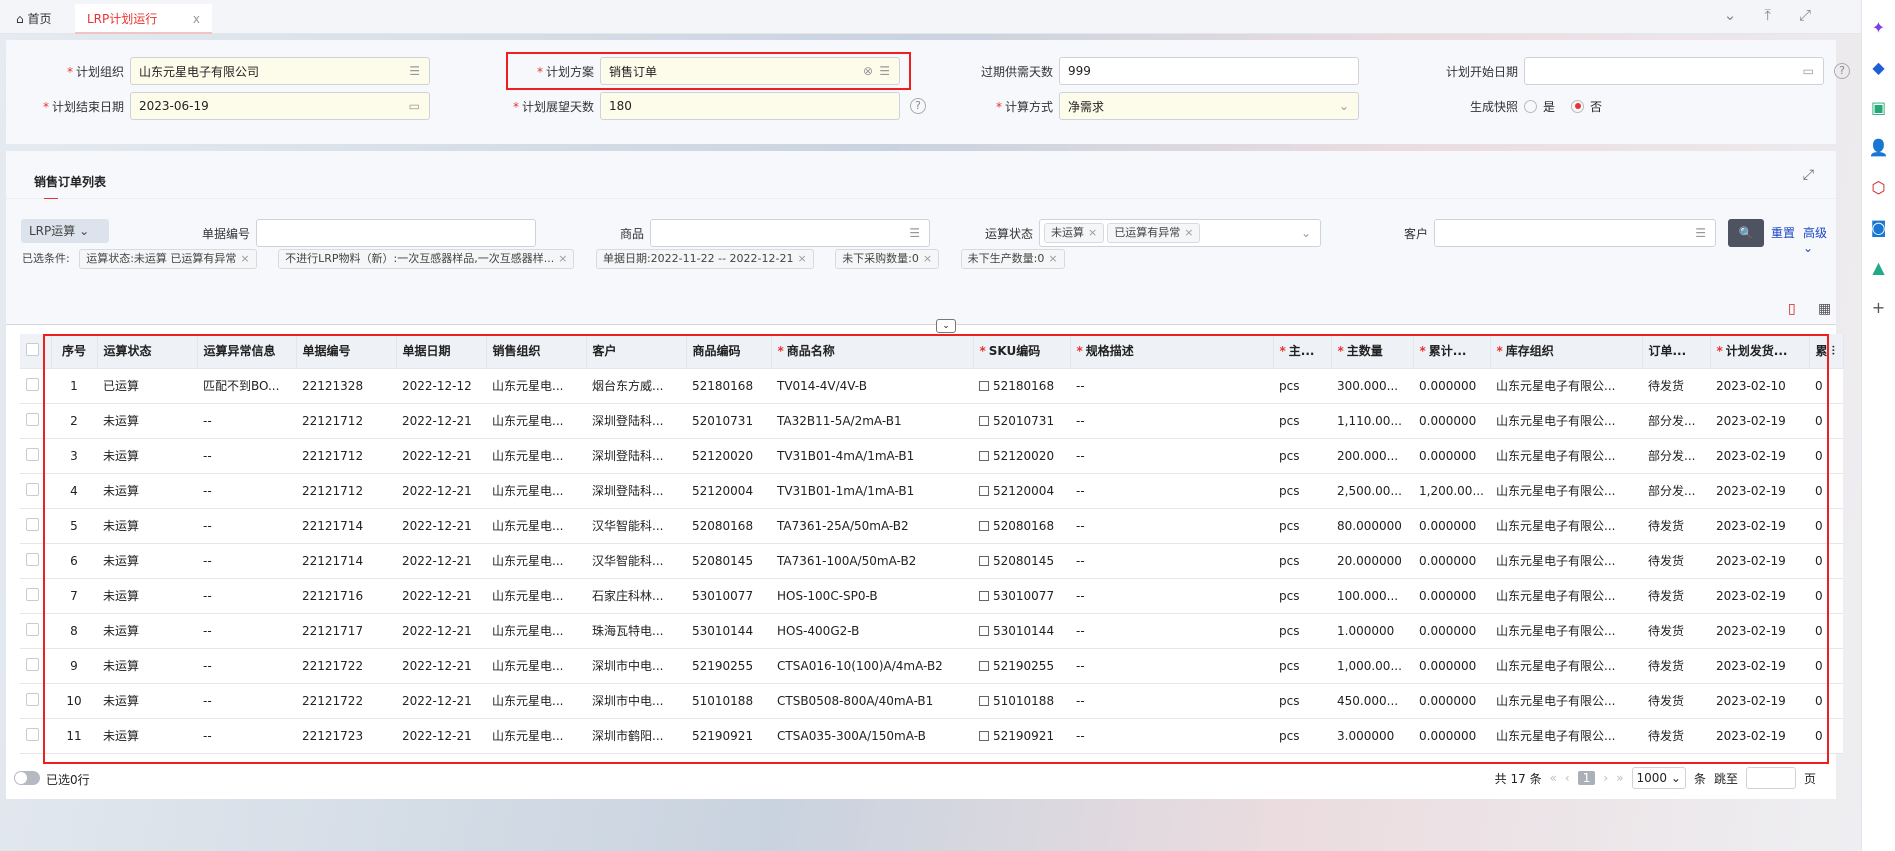 This screenshot has width=1895, height=851. What do you see at coordinates (1824, 309) in the screenshot?
I see `keyboard-icon: ▦` at bounding box center [1824, 309].